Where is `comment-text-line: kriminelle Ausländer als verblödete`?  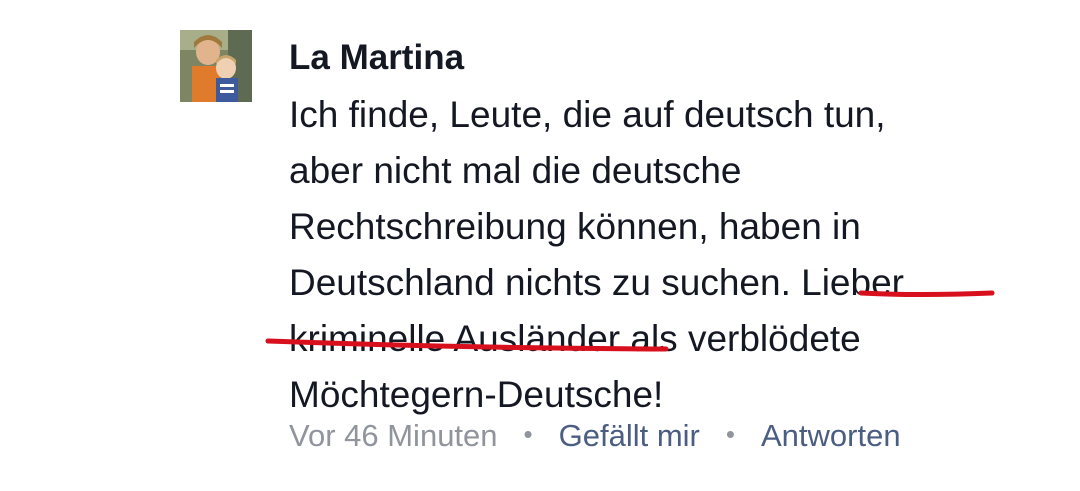 comment-text-line: kriminelle Ausländer als verblödete is located at coordinates (575, 338).